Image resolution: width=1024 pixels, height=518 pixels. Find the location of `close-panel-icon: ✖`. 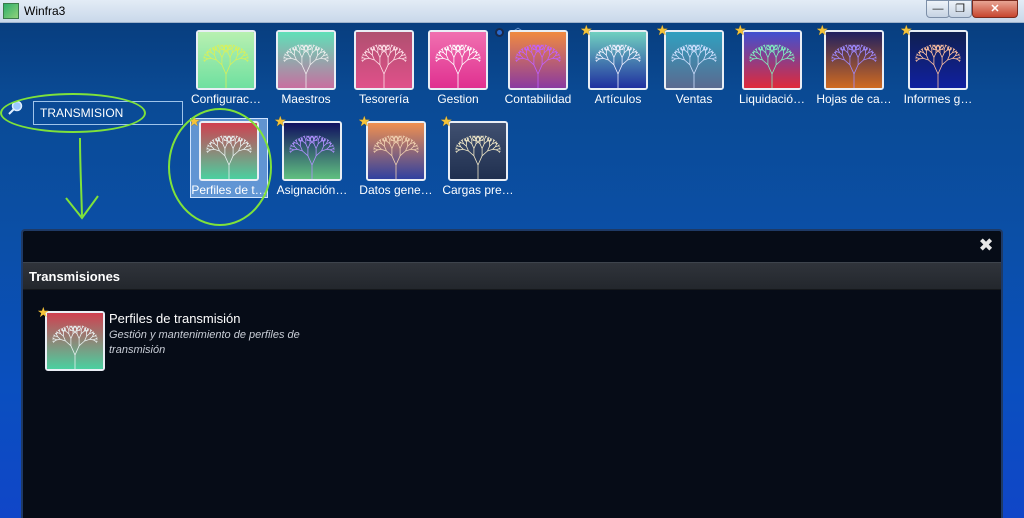

close-panel-icon: ✖ is located at coordinates (986, 245).